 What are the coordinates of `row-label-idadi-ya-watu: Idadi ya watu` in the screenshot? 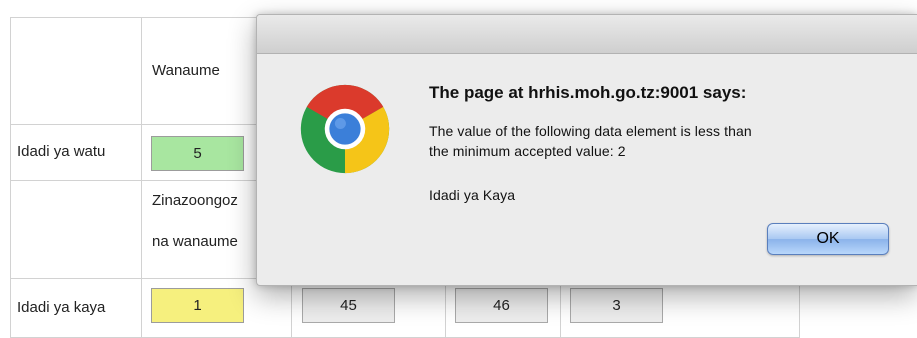 It's located at (61, 151).